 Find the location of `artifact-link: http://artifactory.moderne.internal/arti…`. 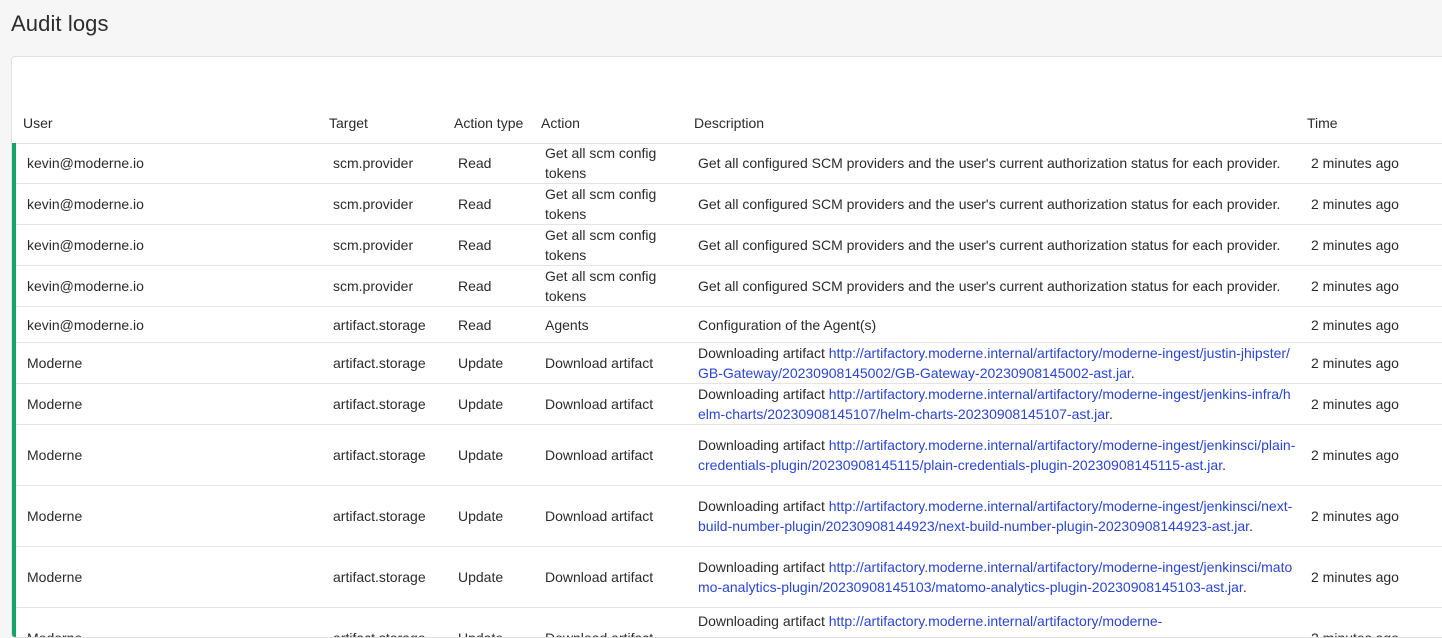

artifact-link: http://artifactory.moderne.internal/arti… is located at coordinates (996, 621).